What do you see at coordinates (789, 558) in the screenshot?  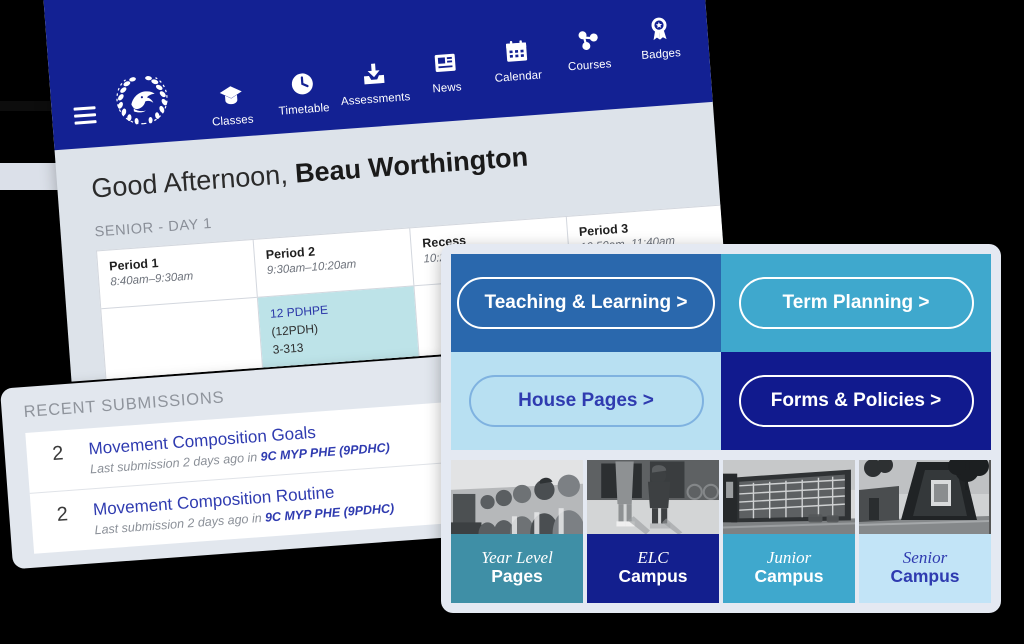 I see `campus-label-top: Junior` at bounding box center [789, 558].